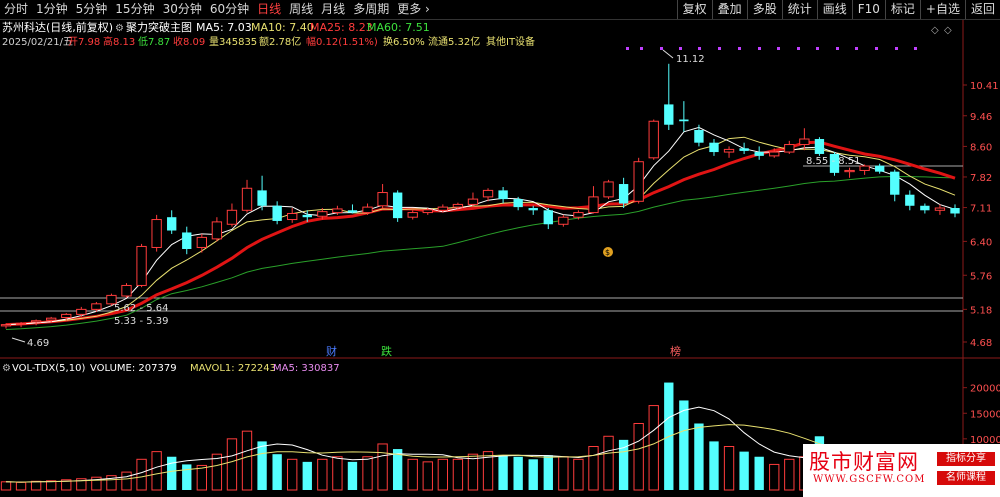  What do you see at coordinates (935, 30) in the screenshot?
I see `diamond-icon: ◇` at bounding box center [935, 30].